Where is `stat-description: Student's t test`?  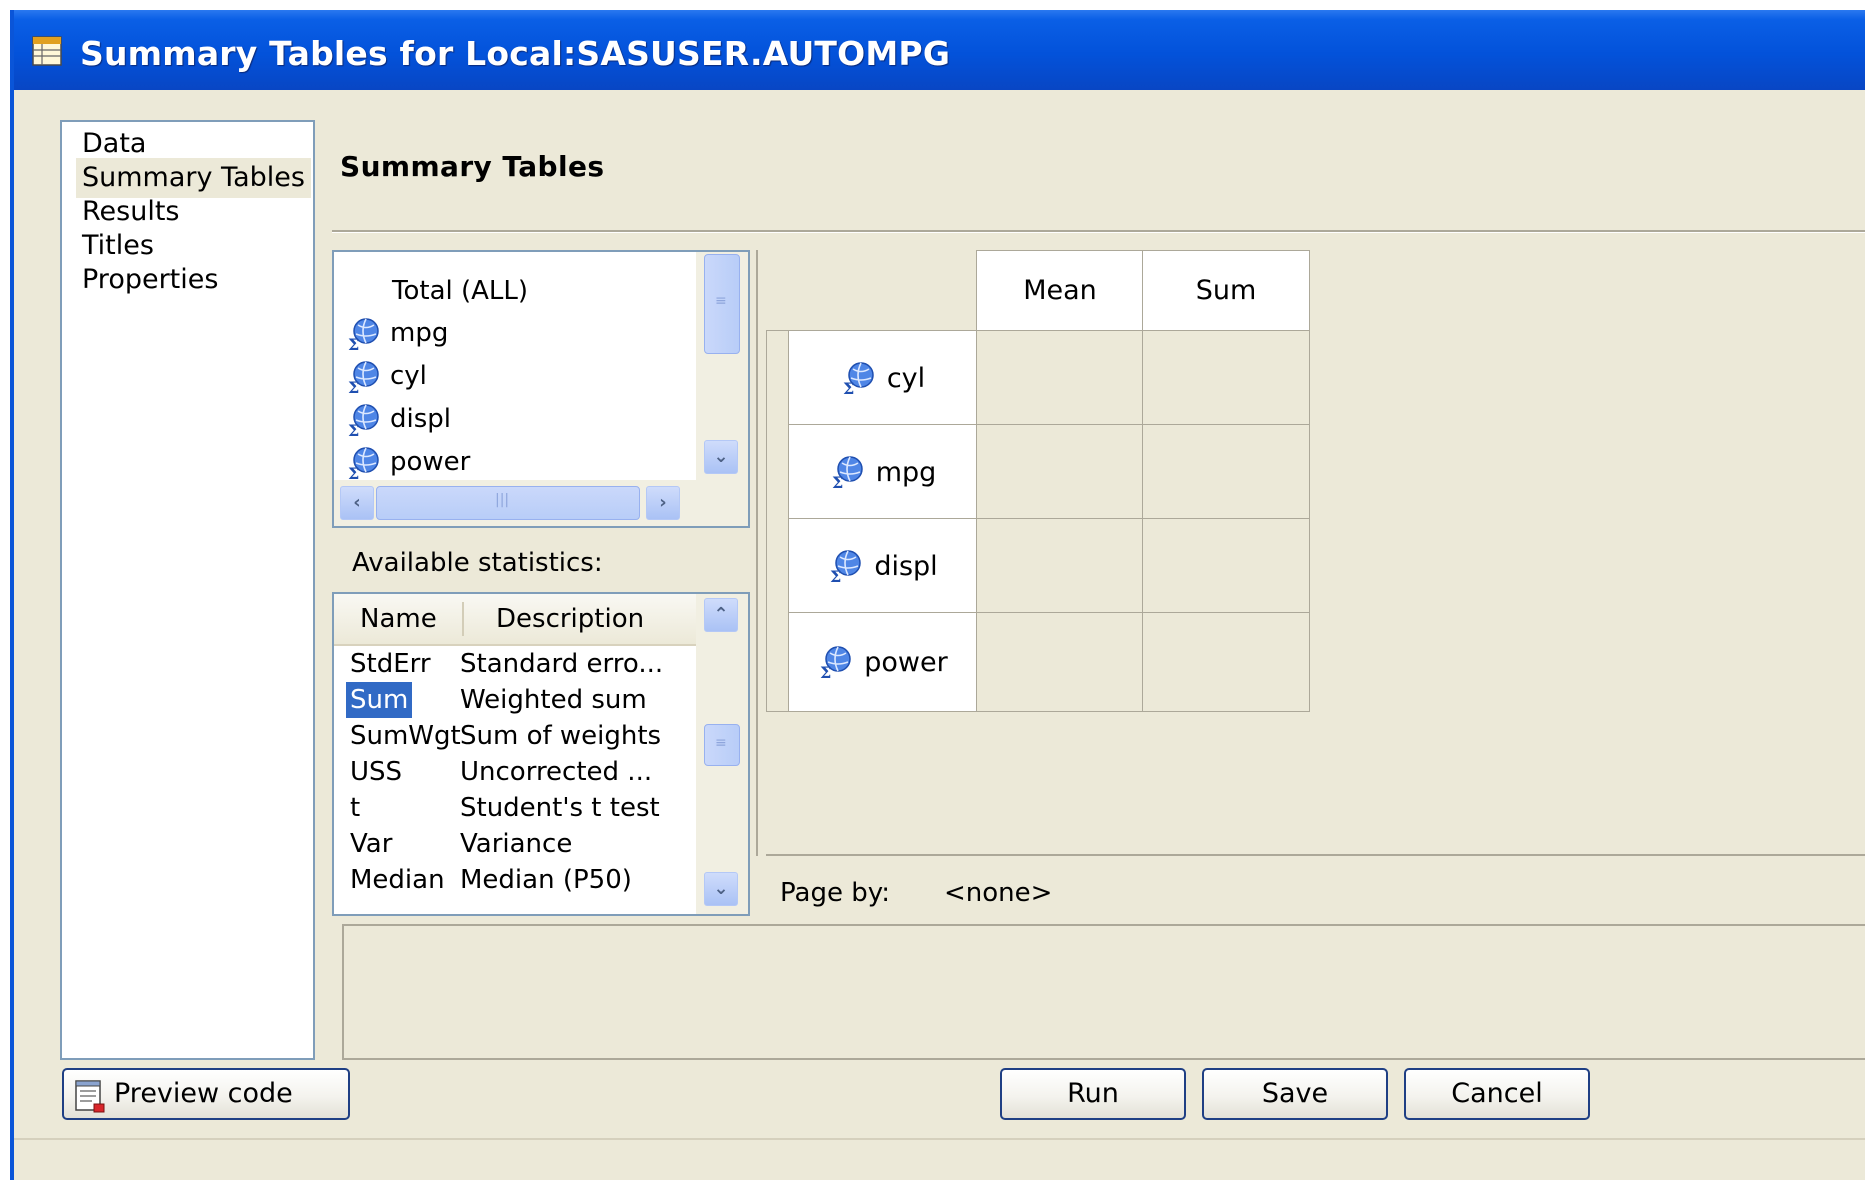 stat-description: Student's t test is located at coordinates (560, 808).